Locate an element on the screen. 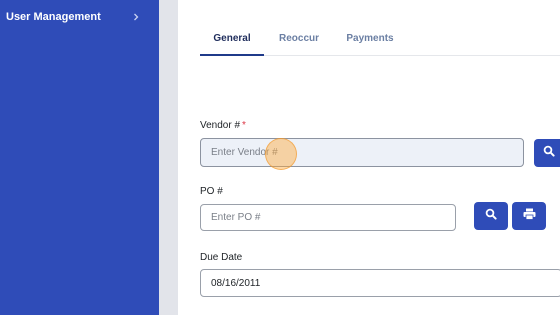 Image resolution: width=560 pixels, height=315 pixels. vendor-search-button is located at coordinates (547, 153).